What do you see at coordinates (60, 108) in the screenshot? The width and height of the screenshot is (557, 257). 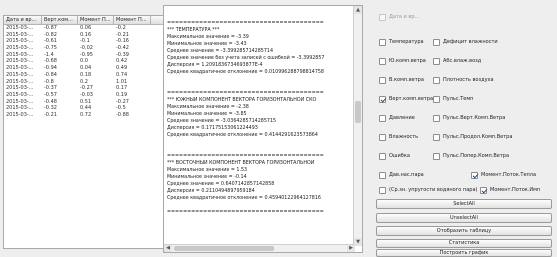 I see `table-cell: -0.32` at bounding box center [60, 108].